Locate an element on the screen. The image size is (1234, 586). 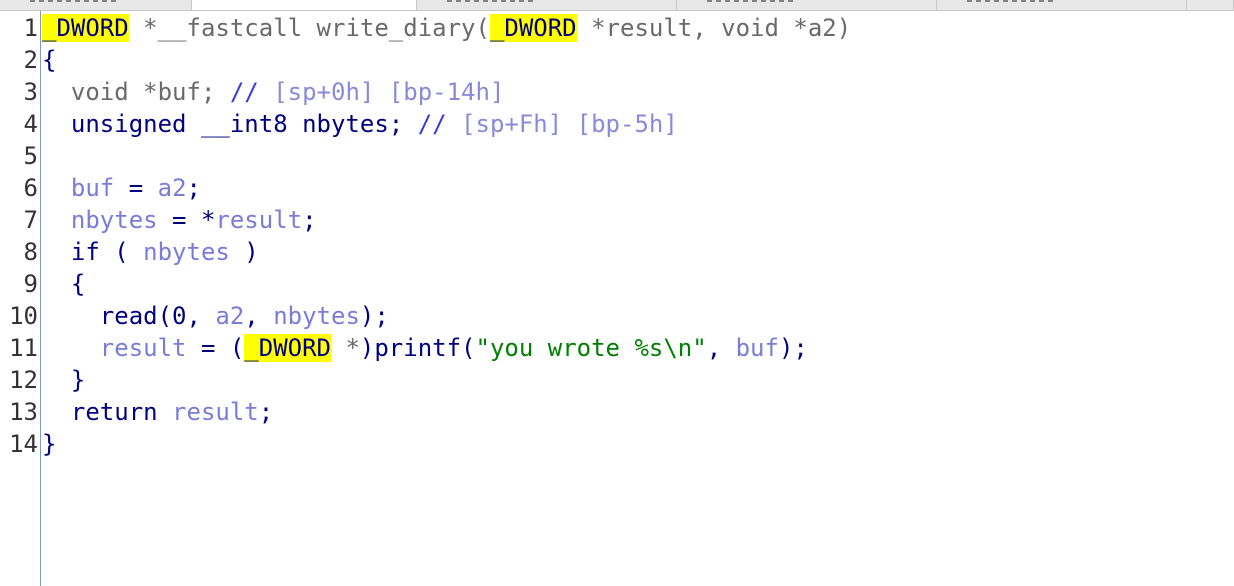
line-number: 5 is located at coordinates (30, 156).